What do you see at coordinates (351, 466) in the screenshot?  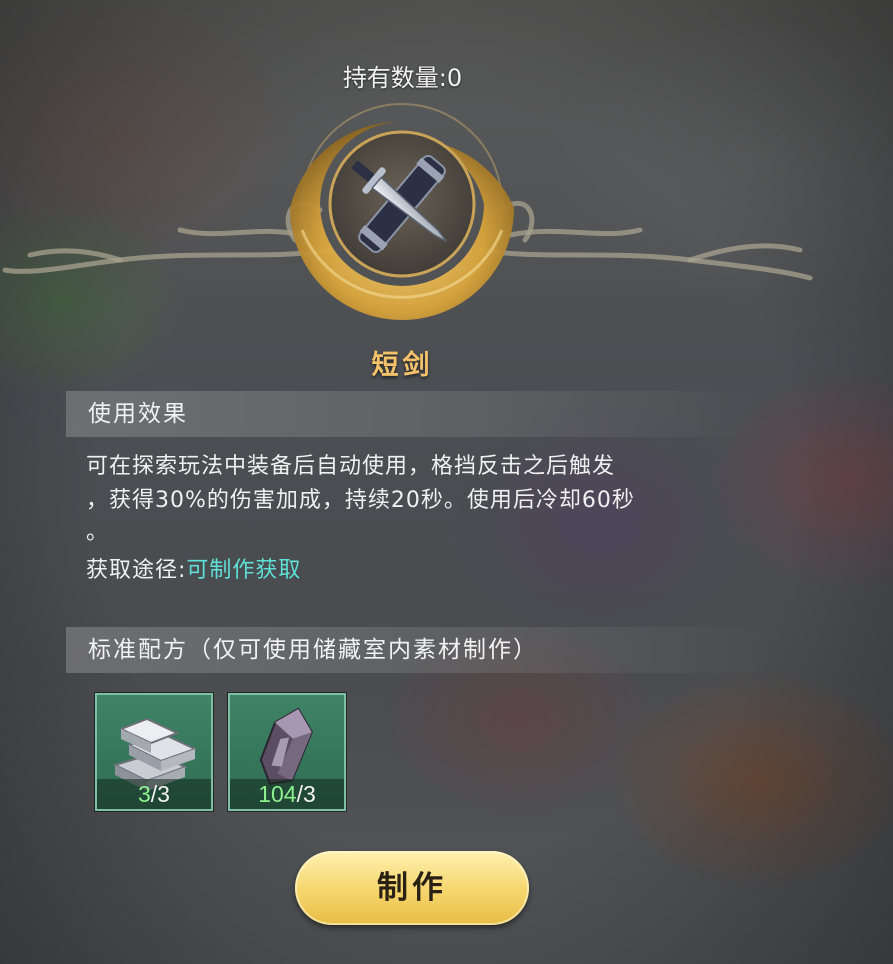 I see `description-line: 可在探索玩法中装备后自动使用，格挡反击之后触发` at bounding box center [351, 466].